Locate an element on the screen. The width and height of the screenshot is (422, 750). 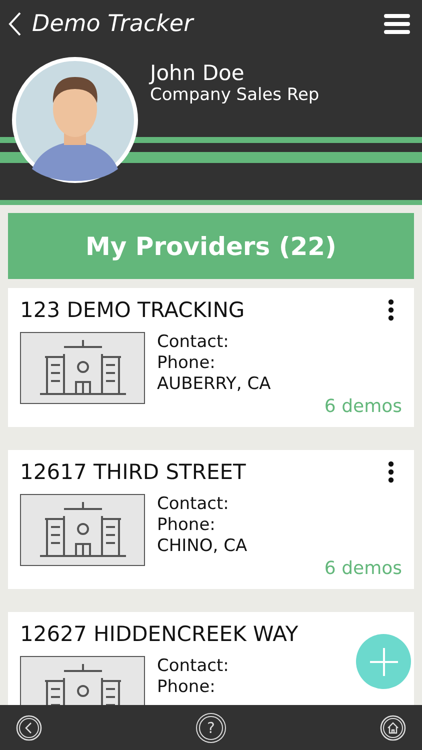
app-title: Demo Tracker is located at coordinates (114, 24).